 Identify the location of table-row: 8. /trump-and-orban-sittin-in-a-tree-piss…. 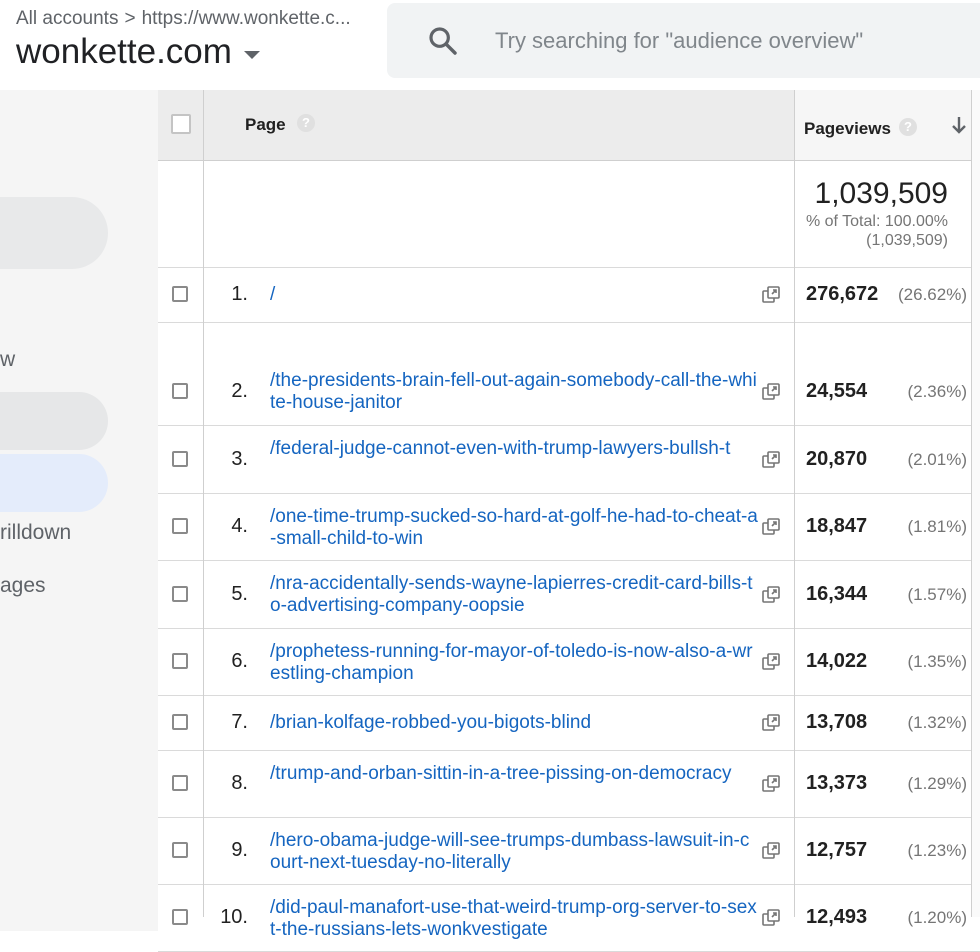
(569, 784).